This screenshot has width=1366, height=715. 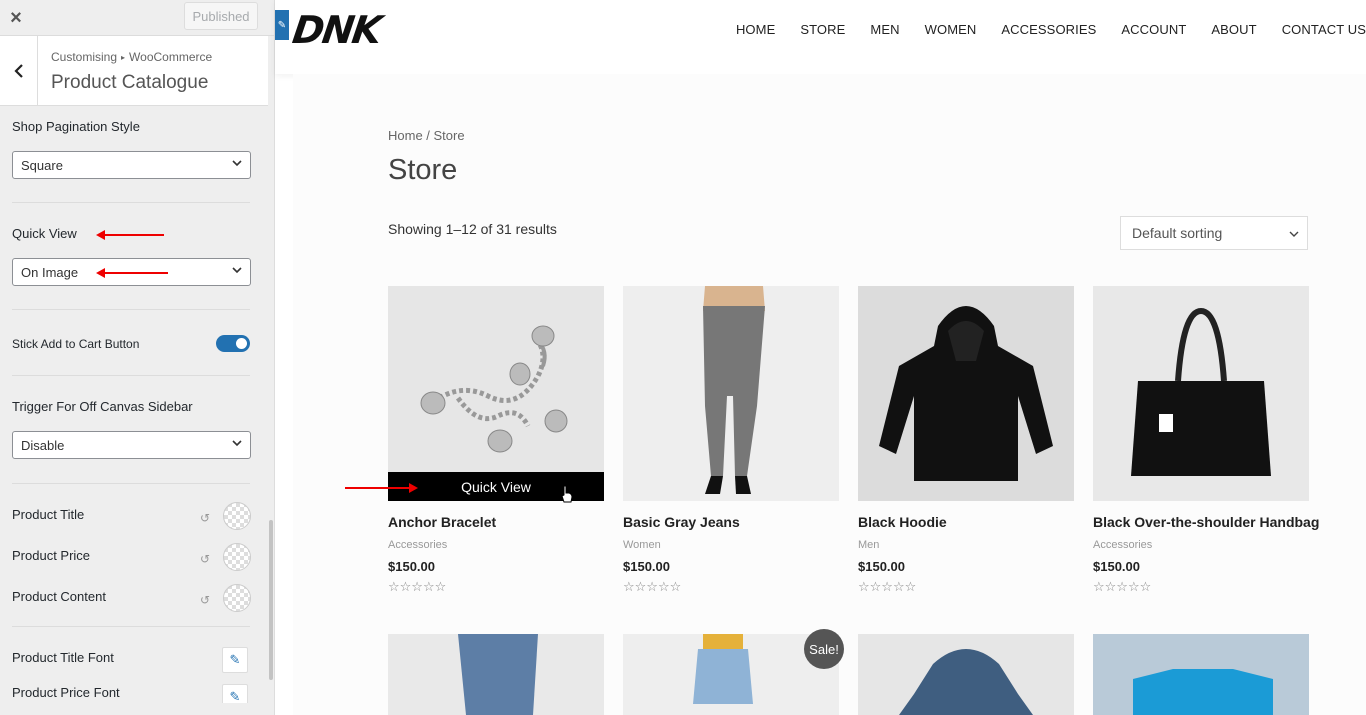 I want to click on site-logo: DNK, so click(x=336, y=30).